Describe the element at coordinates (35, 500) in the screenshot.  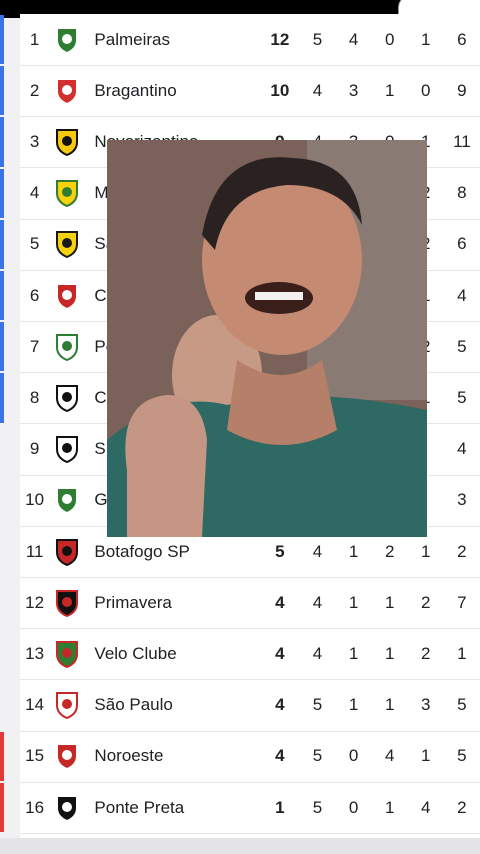
I see `position-number: 10` at that location.